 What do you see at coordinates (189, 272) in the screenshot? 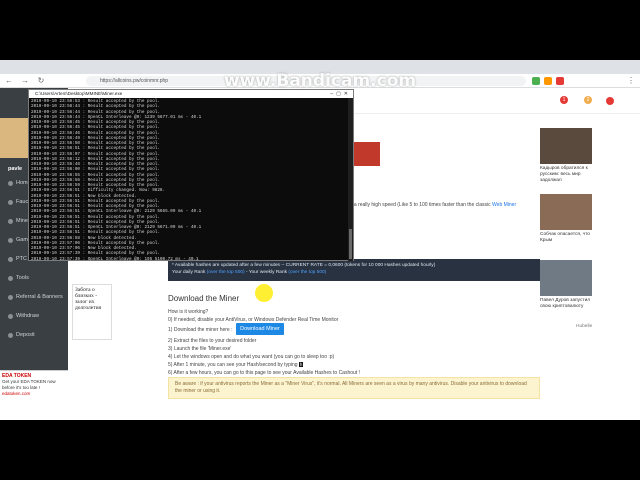
I see `daily-rank-label: Your daily Rank` at bounding box center [189, 272].